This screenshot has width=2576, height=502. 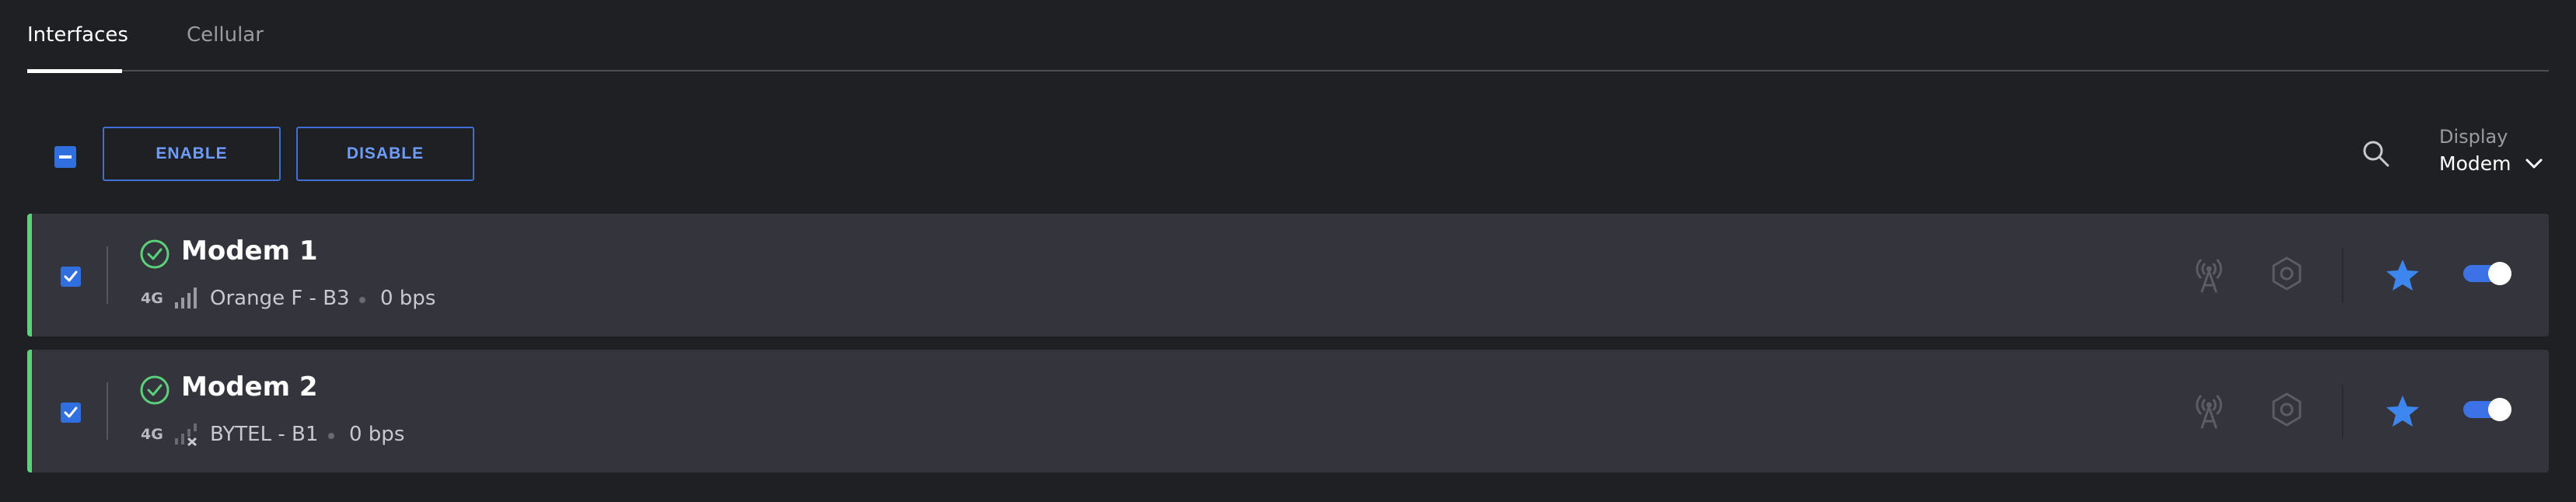 What do you see at coordinates (264, 434) in the screenshot?
I see `carrier-name: BYTEL - B1` at bounding box center [264, 434].